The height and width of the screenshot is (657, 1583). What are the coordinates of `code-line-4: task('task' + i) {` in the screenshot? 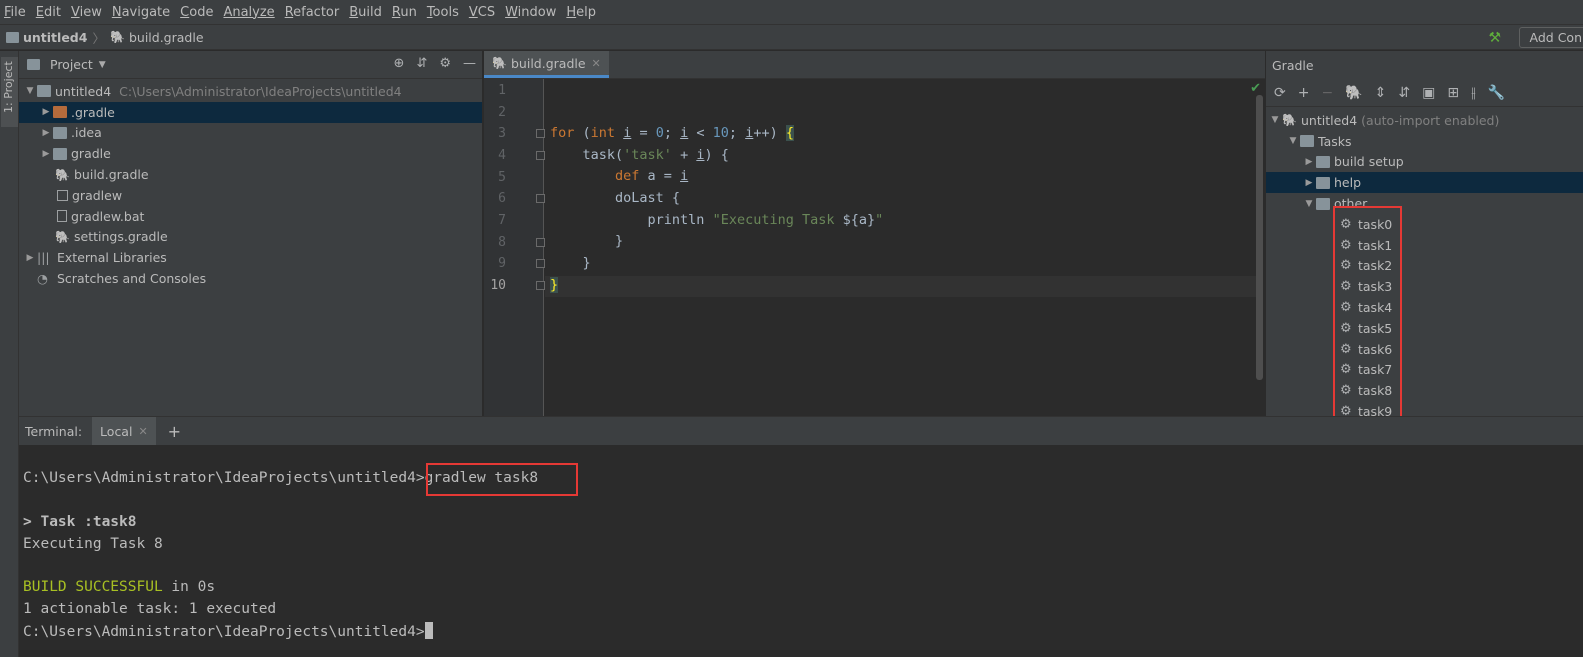 It's located at (639, 155).